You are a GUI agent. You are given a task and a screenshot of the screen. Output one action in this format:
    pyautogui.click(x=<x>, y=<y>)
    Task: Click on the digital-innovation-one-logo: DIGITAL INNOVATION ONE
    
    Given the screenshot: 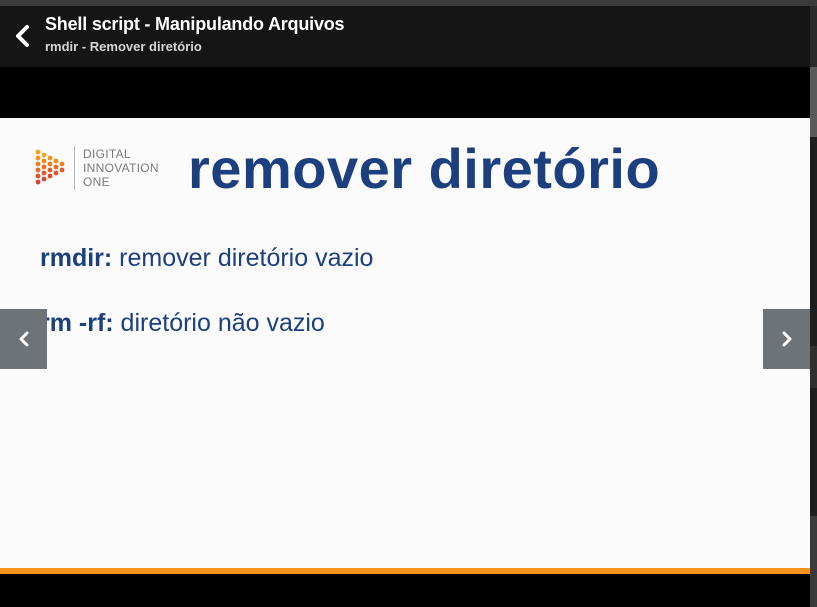 What is the action you would take?
    pyautogui.click(x=109, y=168)
    